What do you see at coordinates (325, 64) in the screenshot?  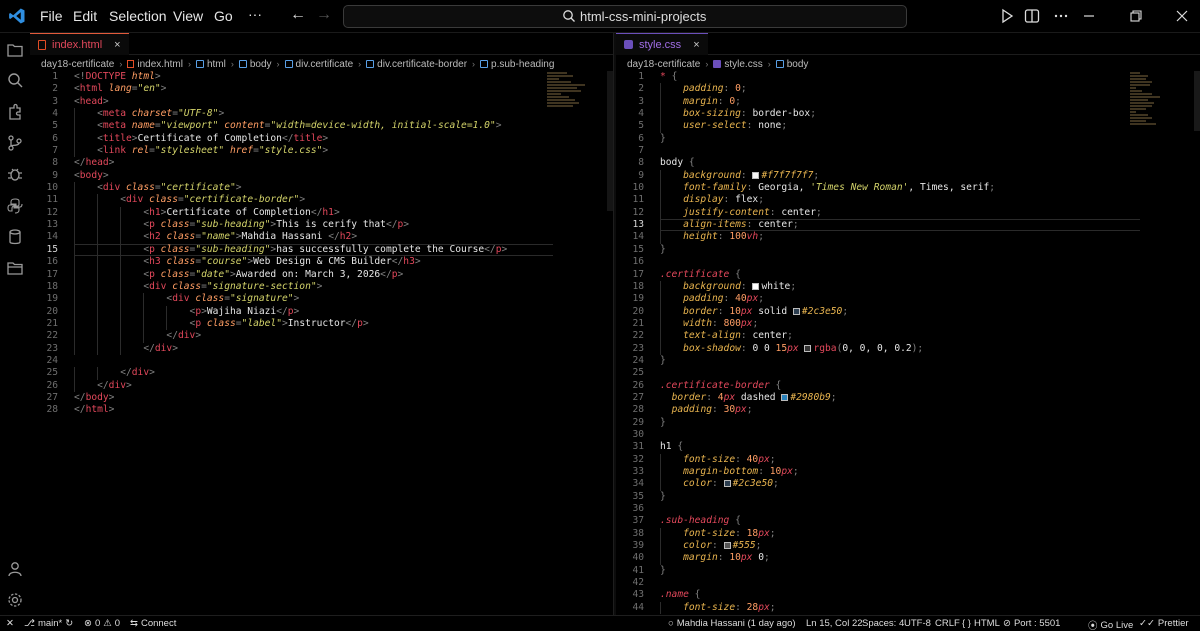 I see `breadcrumb-item: div.certificate` at bounding box center [325, 64].